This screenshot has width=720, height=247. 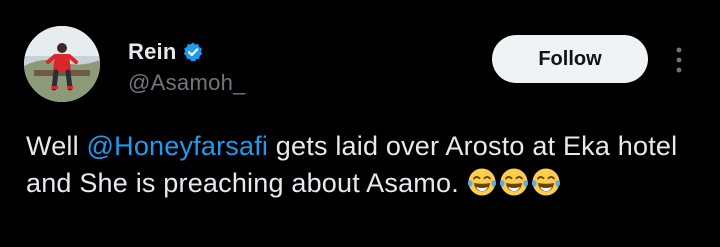 I want to click on mention-link: @Honeyfarsafi, so click(x=178, y=146).